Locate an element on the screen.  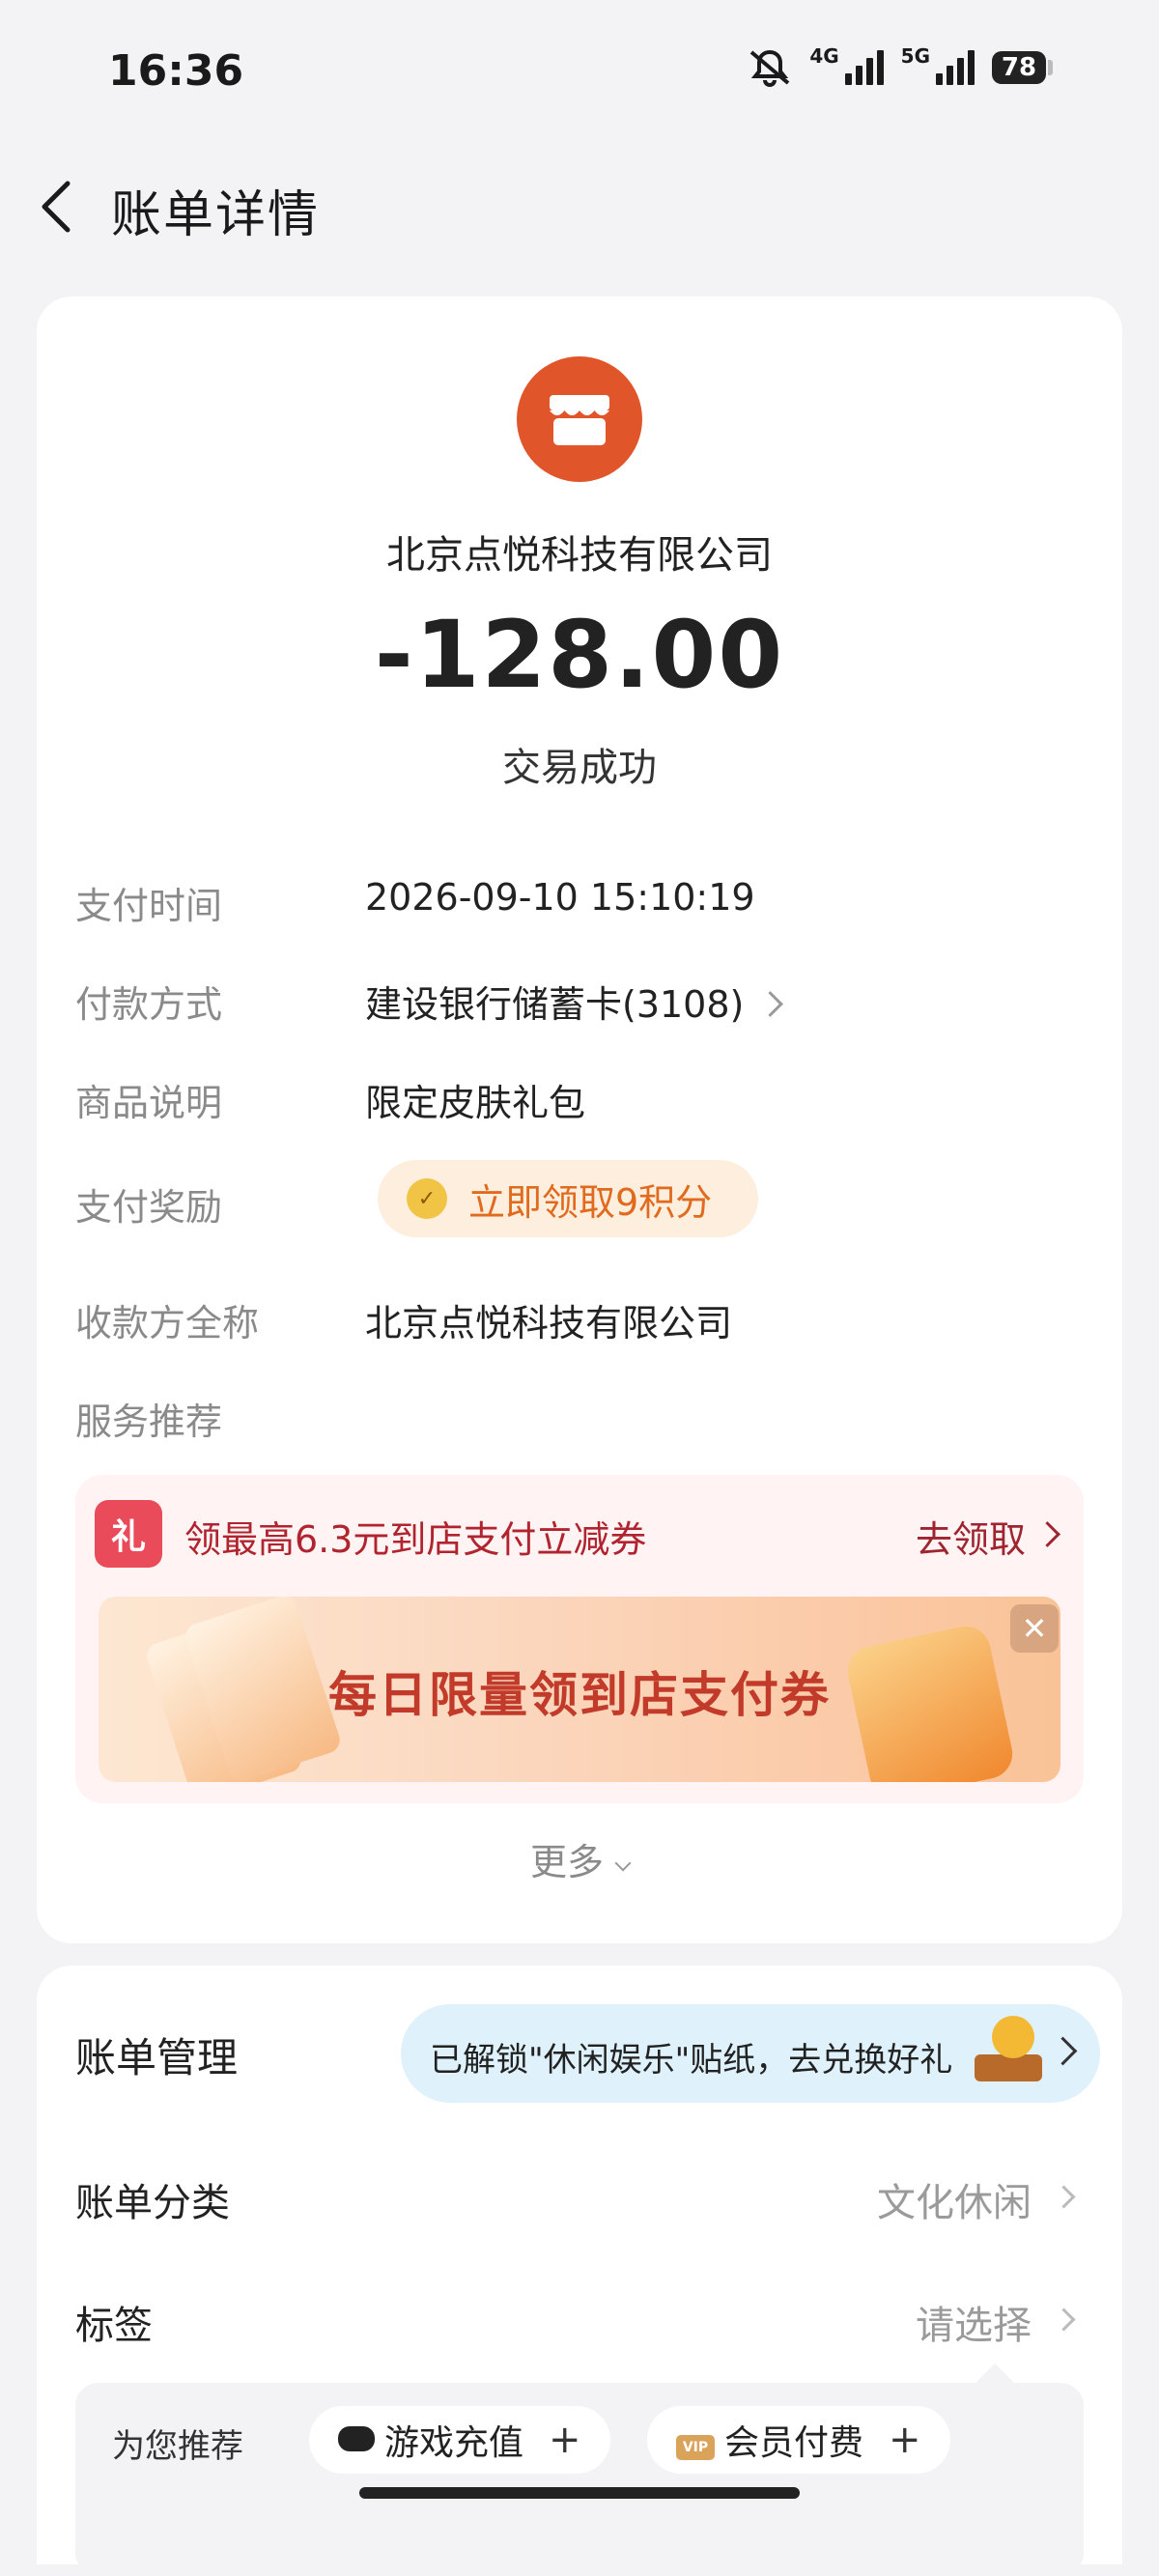
vip-icon: VIP is located at coordinates (695, 2440).